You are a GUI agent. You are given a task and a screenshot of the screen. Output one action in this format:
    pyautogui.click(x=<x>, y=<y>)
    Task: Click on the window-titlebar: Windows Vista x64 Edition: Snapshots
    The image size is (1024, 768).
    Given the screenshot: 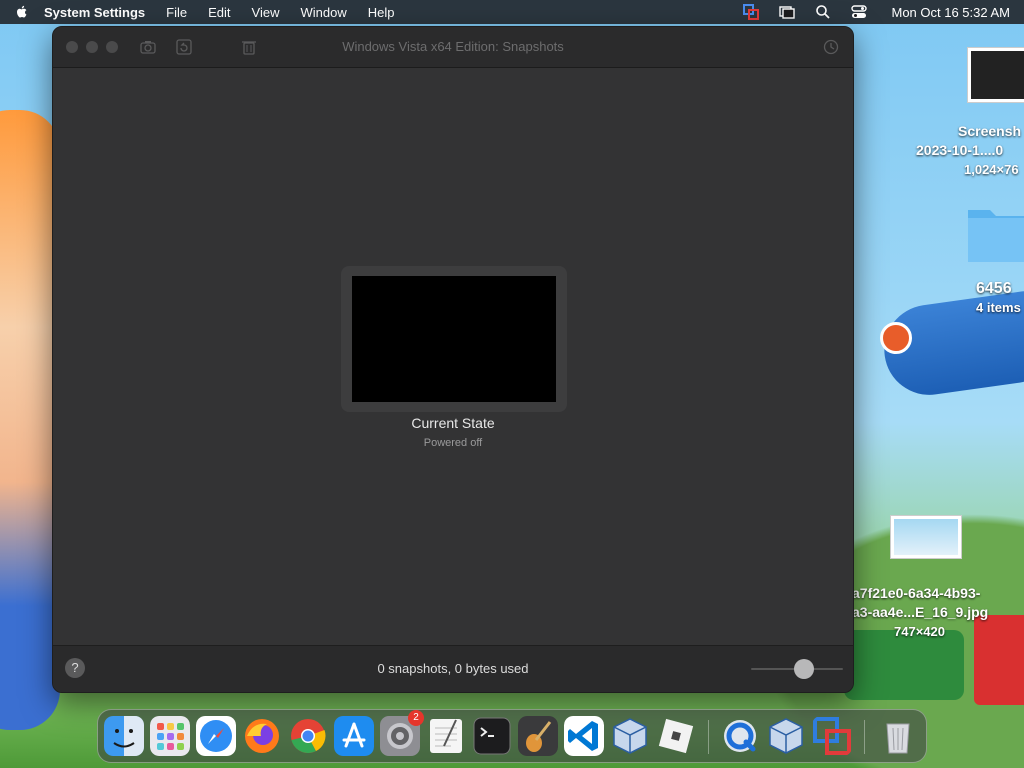 What is the action you would take?
    pyautogui.click(x=453, y=47)
    